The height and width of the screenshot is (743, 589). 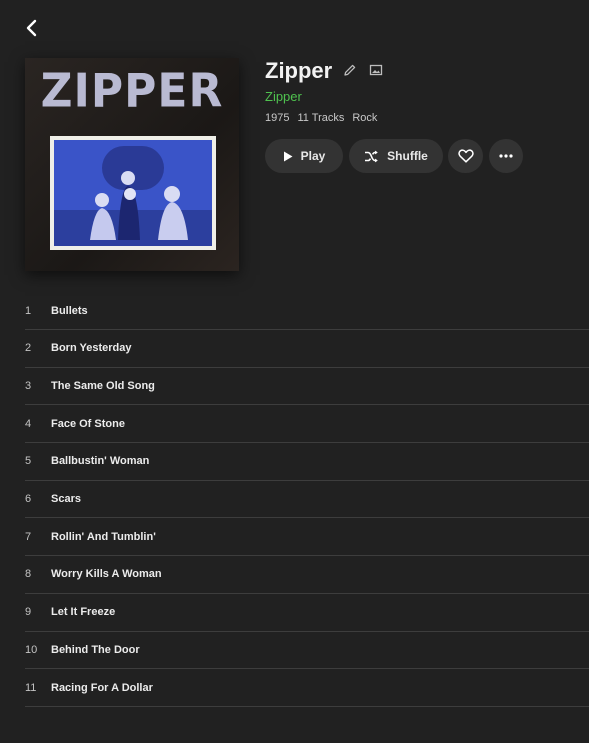 I want to click on track-title: Bullets, so click(x=69, y=311).